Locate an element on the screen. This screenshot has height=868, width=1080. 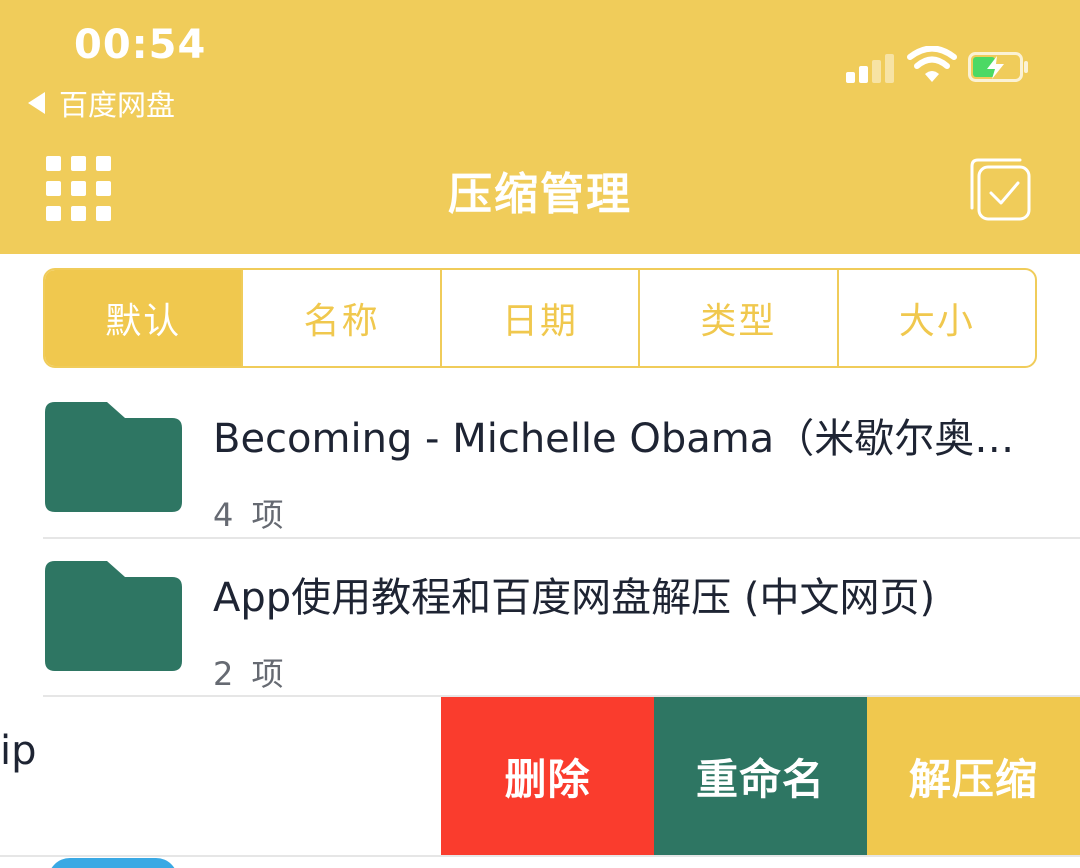
row-divider is located at coordinates (540, 856).